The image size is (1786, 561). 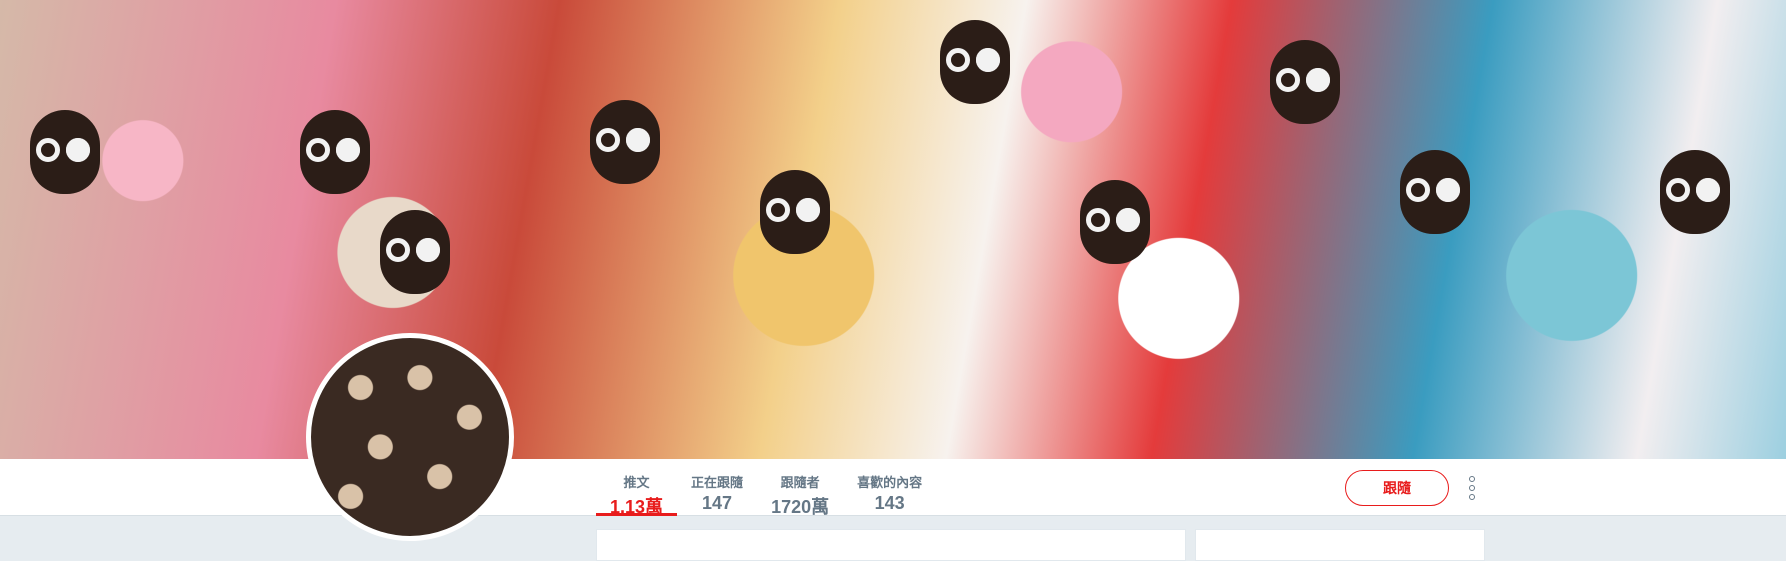 I want to click on more-vertical-icon, so click(x=1472, y=488).